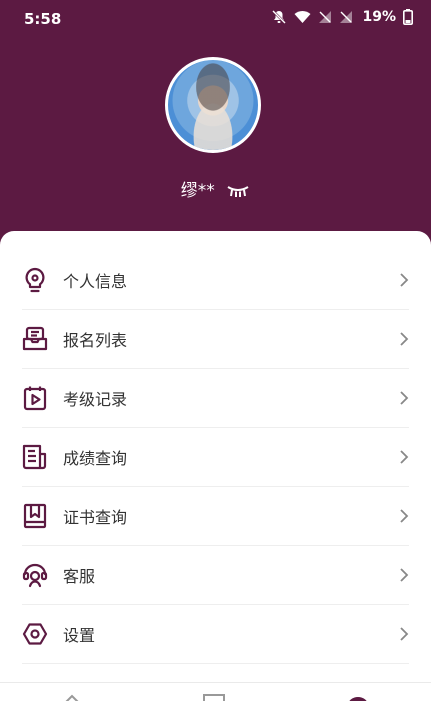  I want to click on status-icons: 19%, so click(342, 17).